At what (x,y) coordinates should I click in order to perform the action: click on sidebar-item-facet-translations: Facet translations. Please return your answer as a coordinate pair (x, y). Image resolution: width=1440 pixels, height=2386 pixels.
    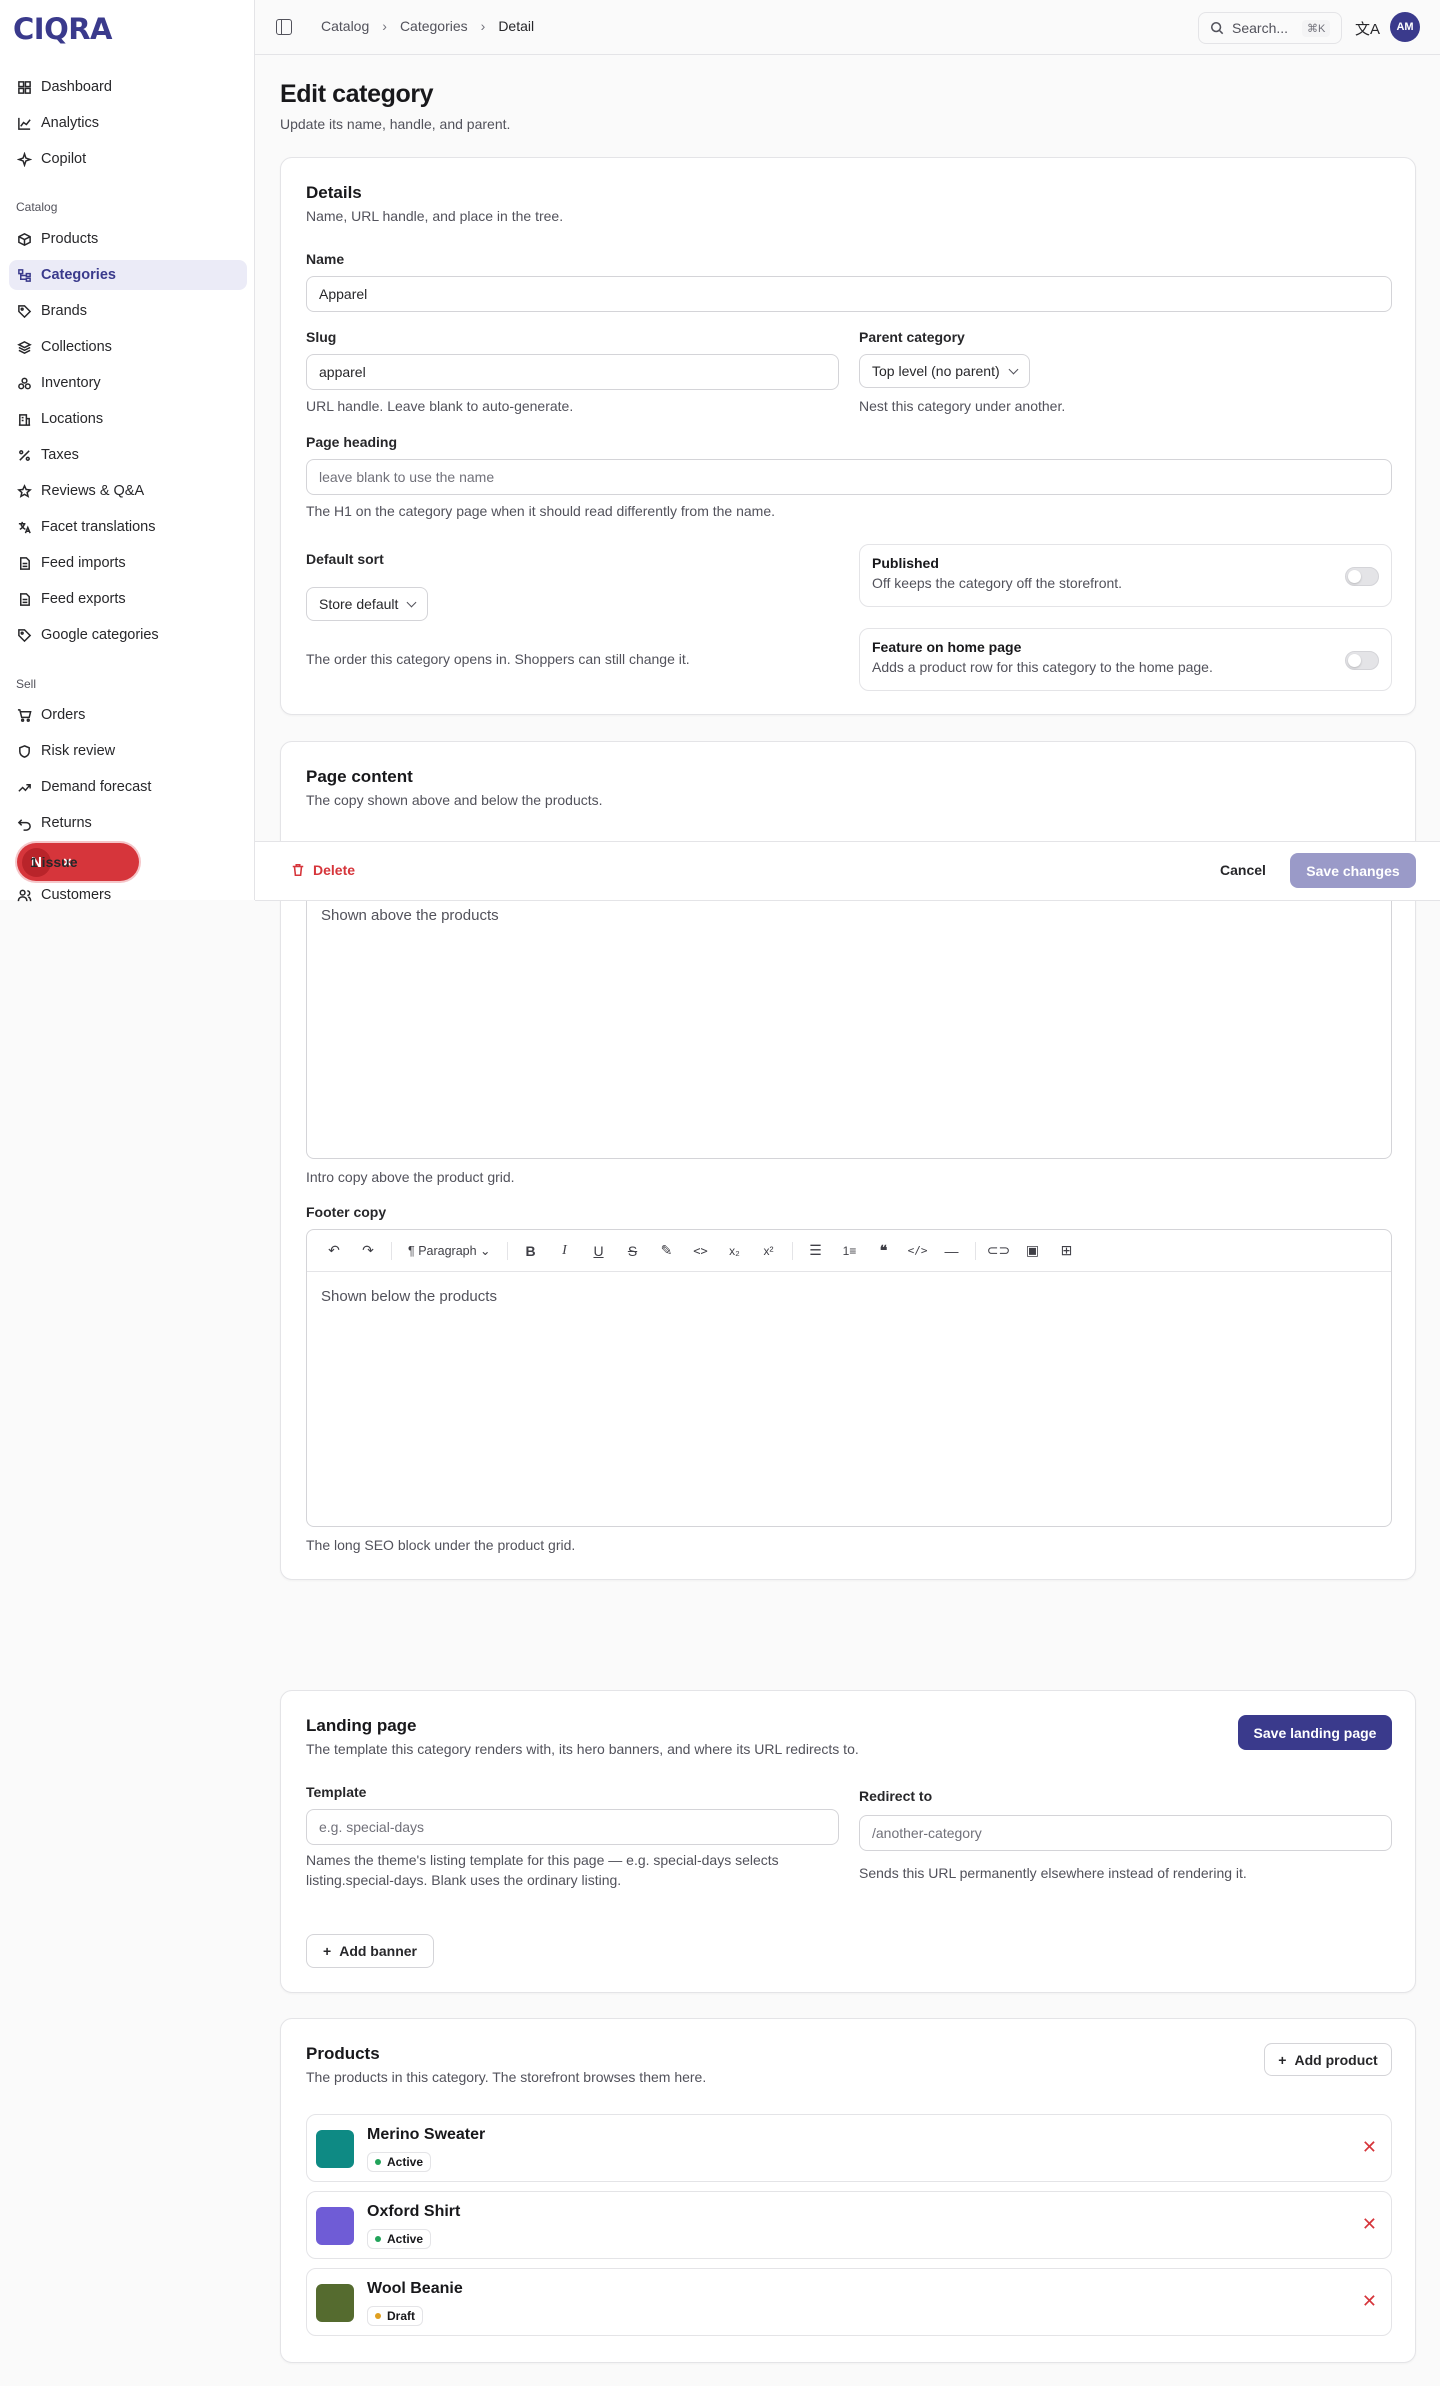
    Looking at the image, I should click on (128, 527).